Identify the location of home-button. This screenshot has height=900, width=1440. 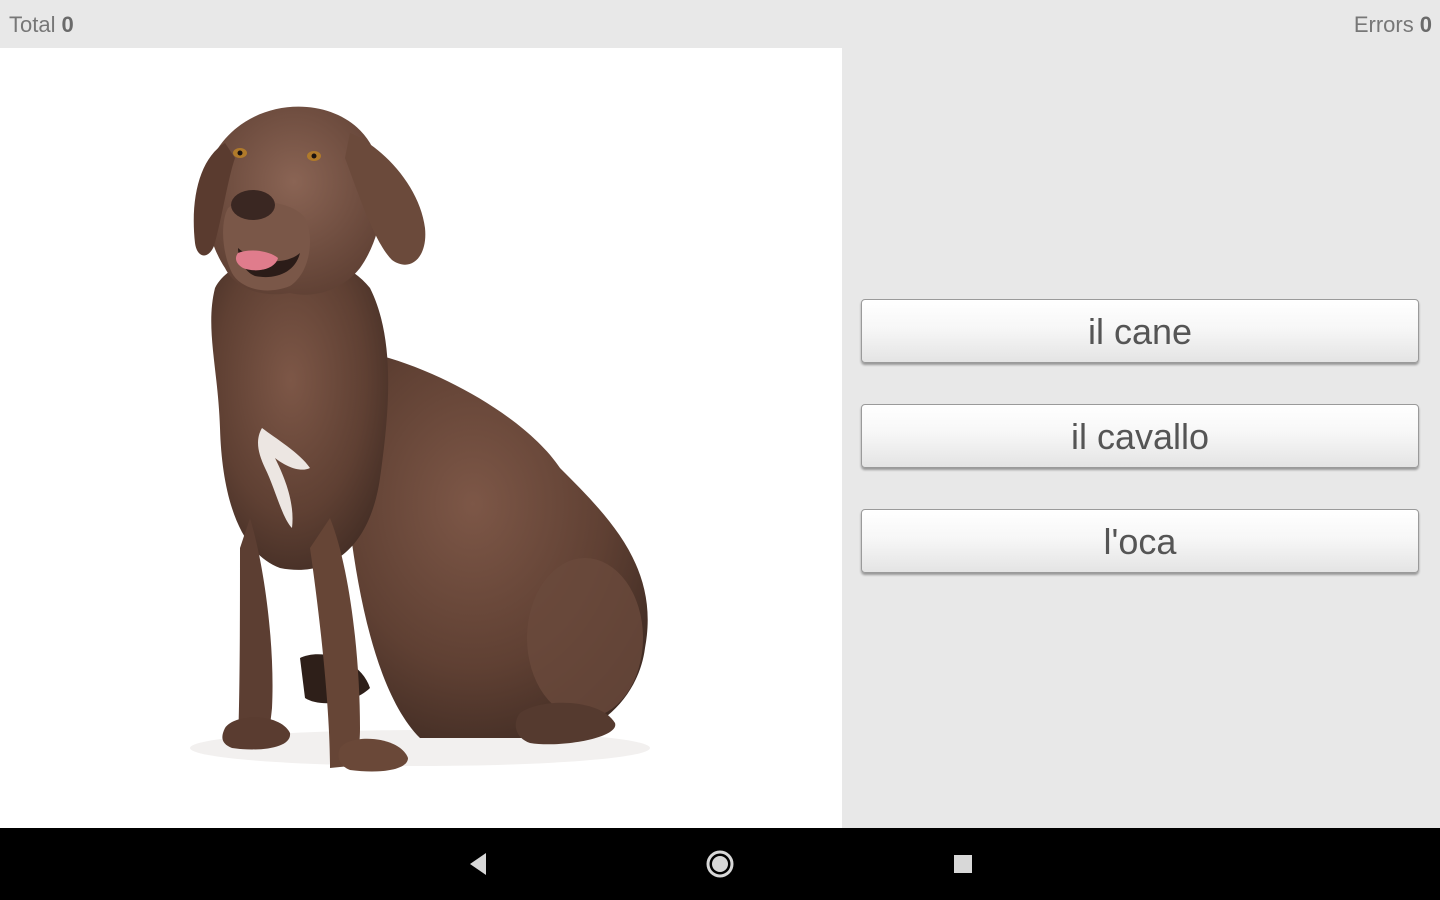
(720, 864).